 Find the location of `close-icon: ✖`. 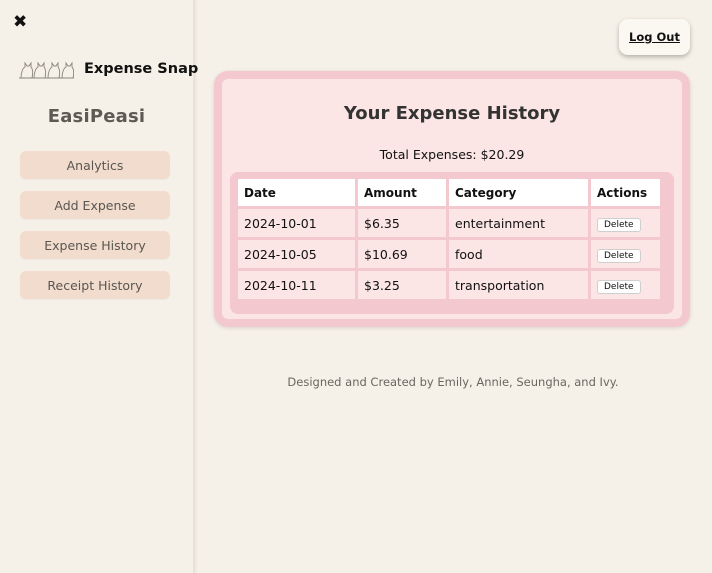

close-icon: ✖ is located at coordinates (22, 22).